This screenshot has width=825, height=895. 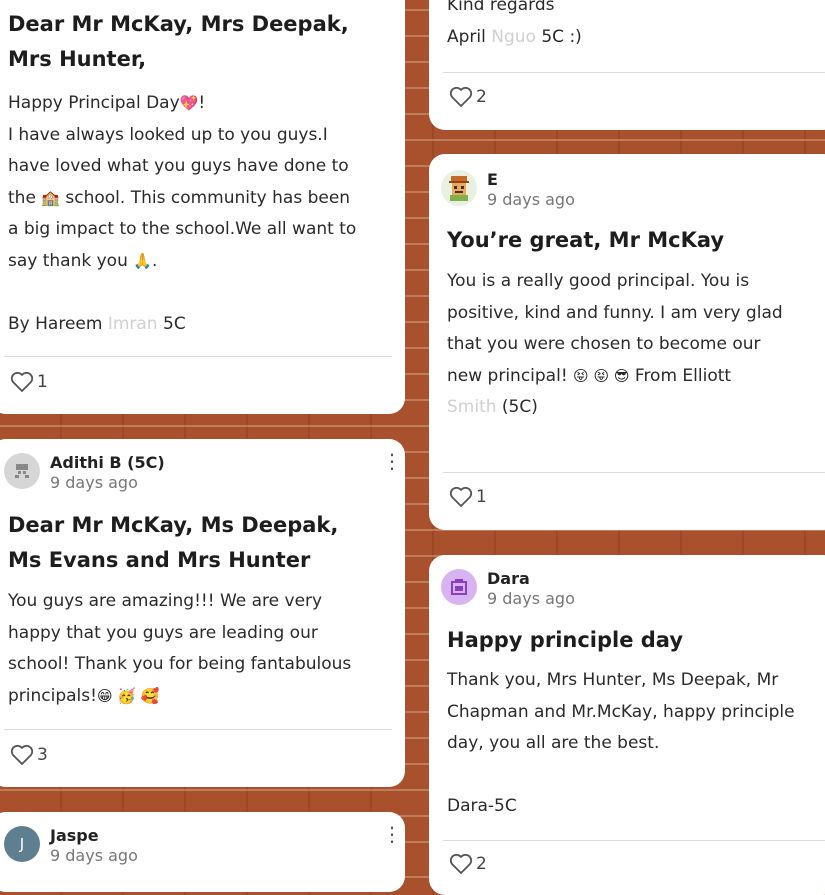 I want to click on like-button: 3, so click(x=29, y=755).